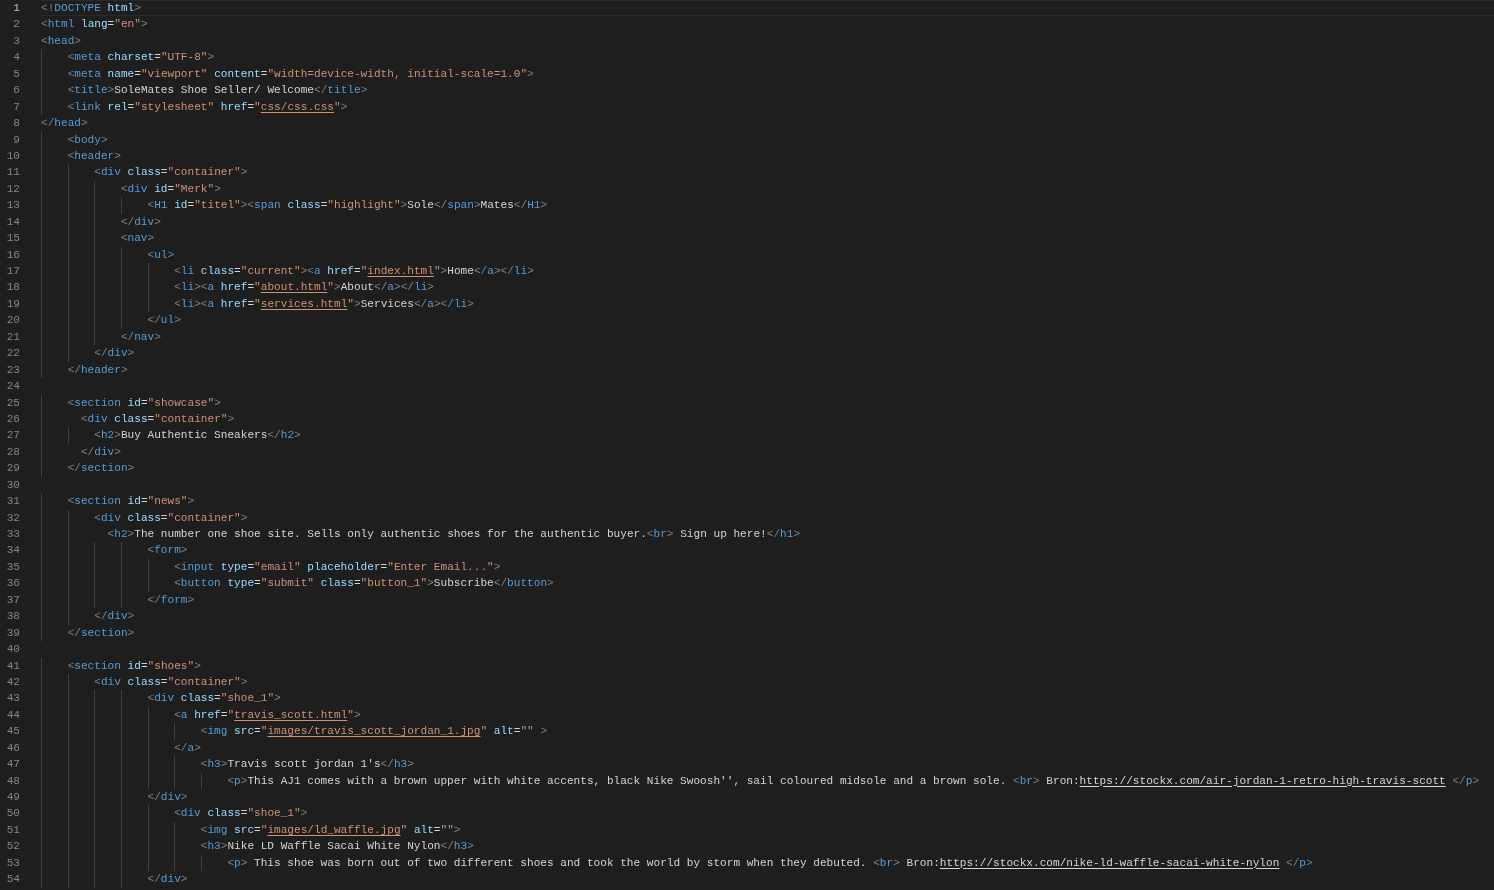 The height and width of the screenshot is (890, 1494). I want to click on line-number: 28, so click(12, 452).